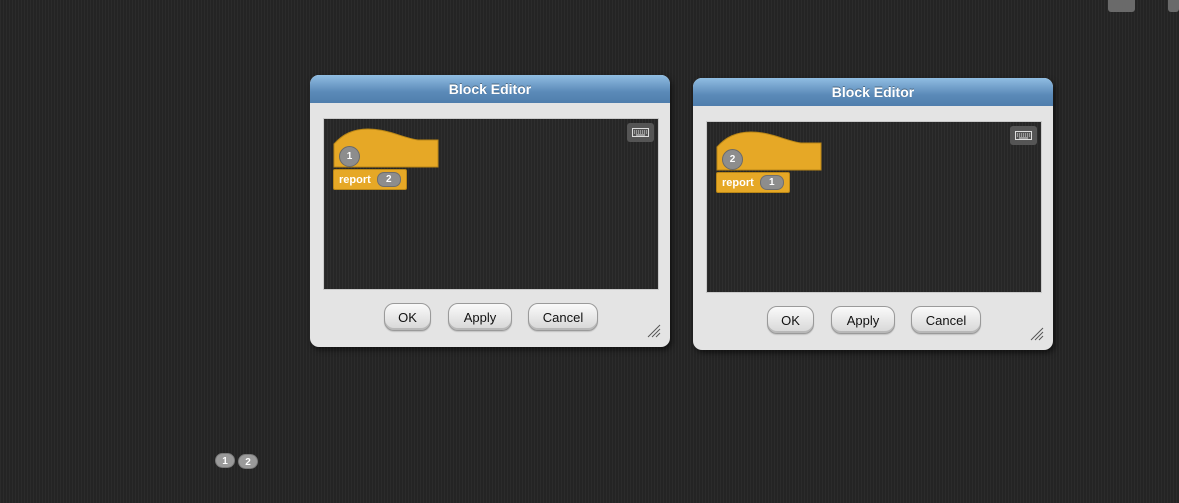 The height and width of the screenshot is (503, 1179). Describe the element at coordinates (248, 461) in the screenshot. I see `value-badge: 2` at that location.